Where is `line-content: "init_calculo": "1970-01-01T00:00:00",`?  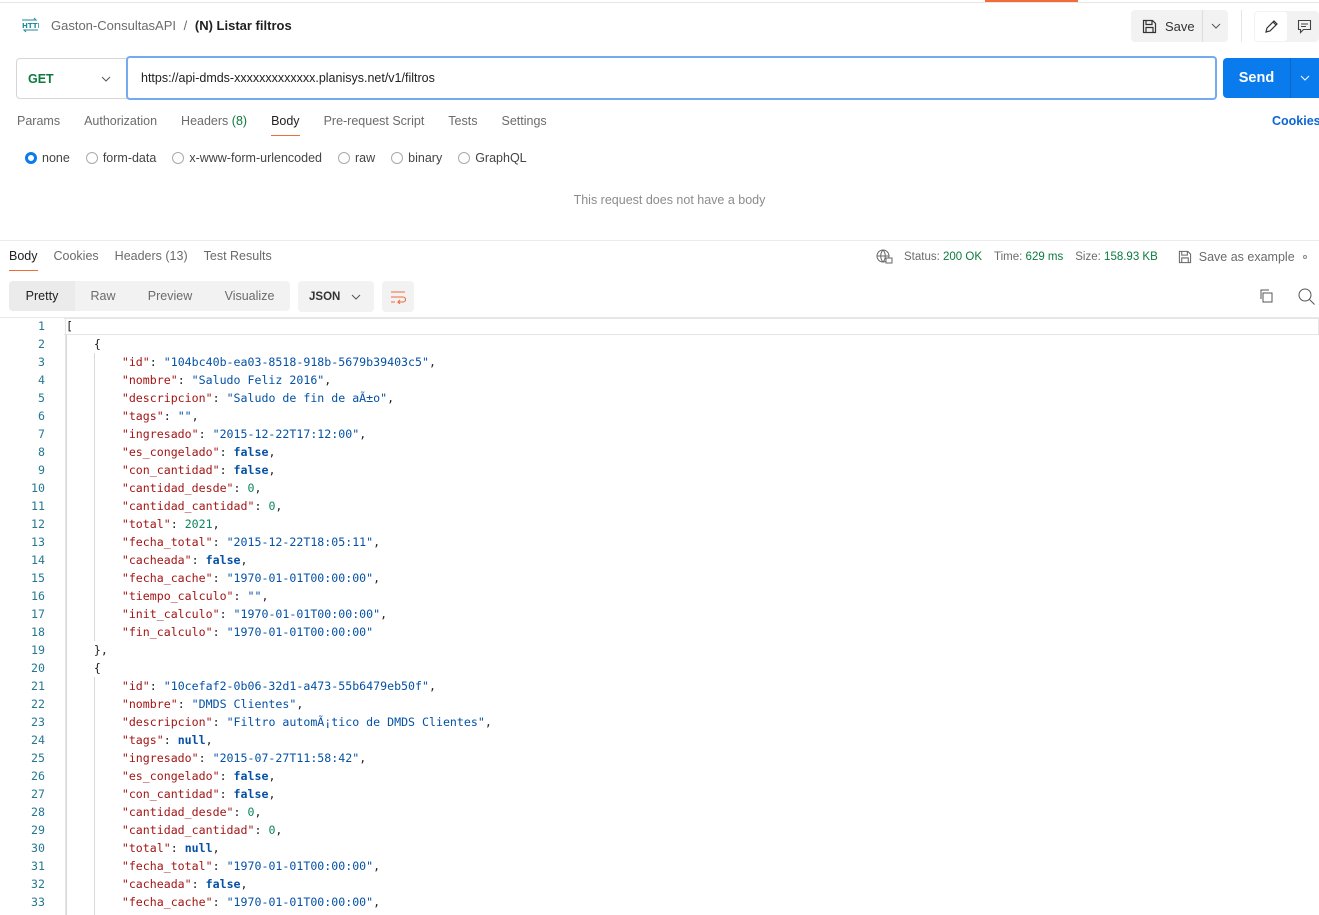 line-content: "init_calculo": "1970-01-01T00:00:00", is located at coordinates (216, 614).